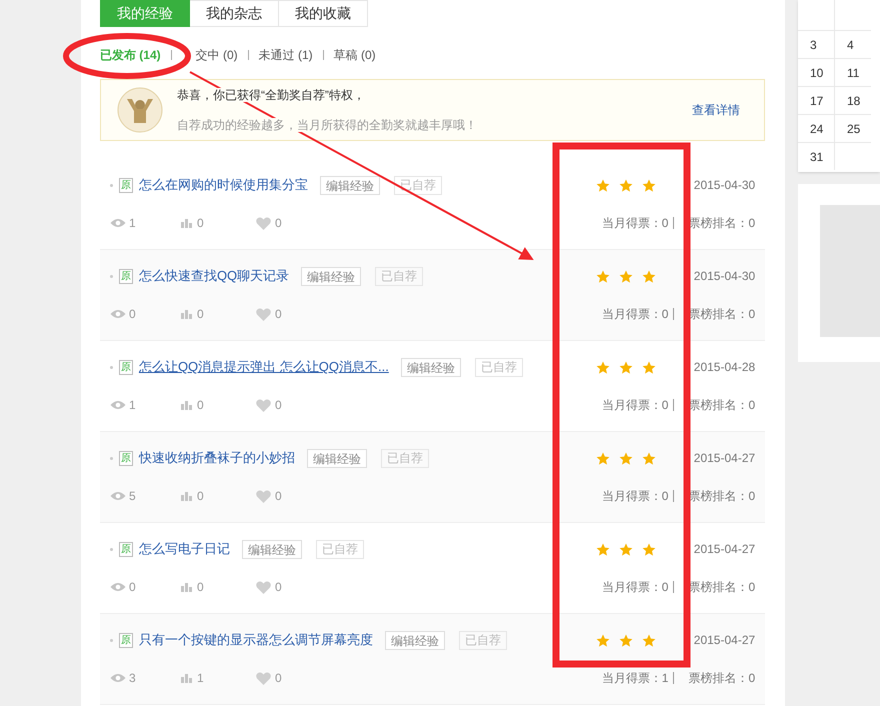 The width and height of the screenshot is (880, 706). What do you see at coordinates (355, 55) in the screenshot?
I see `filter-tab: 草稿 (0)` at bounding box center [355, 55].